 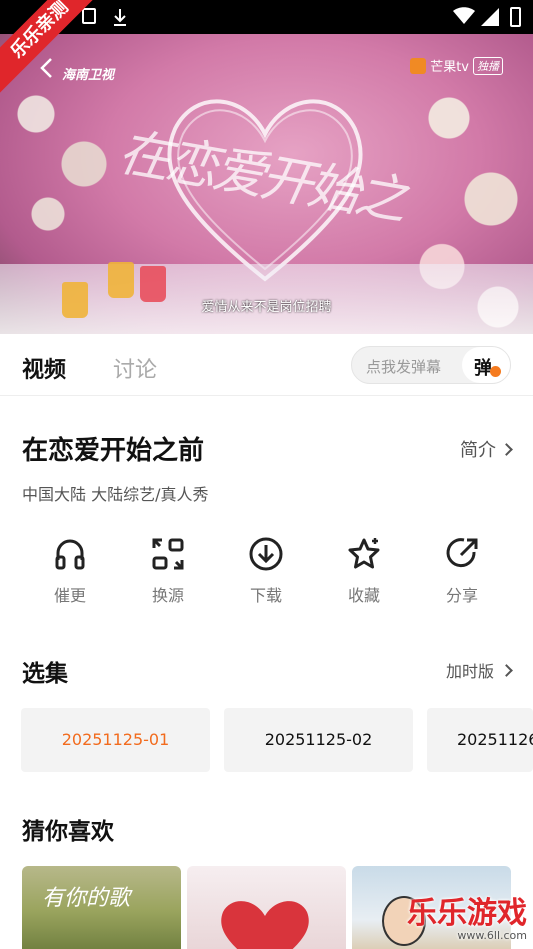 What do you see at coordinates (461, 595) in the screenshot?
I see `action-label: 分享` at bounding box center [461, 595].